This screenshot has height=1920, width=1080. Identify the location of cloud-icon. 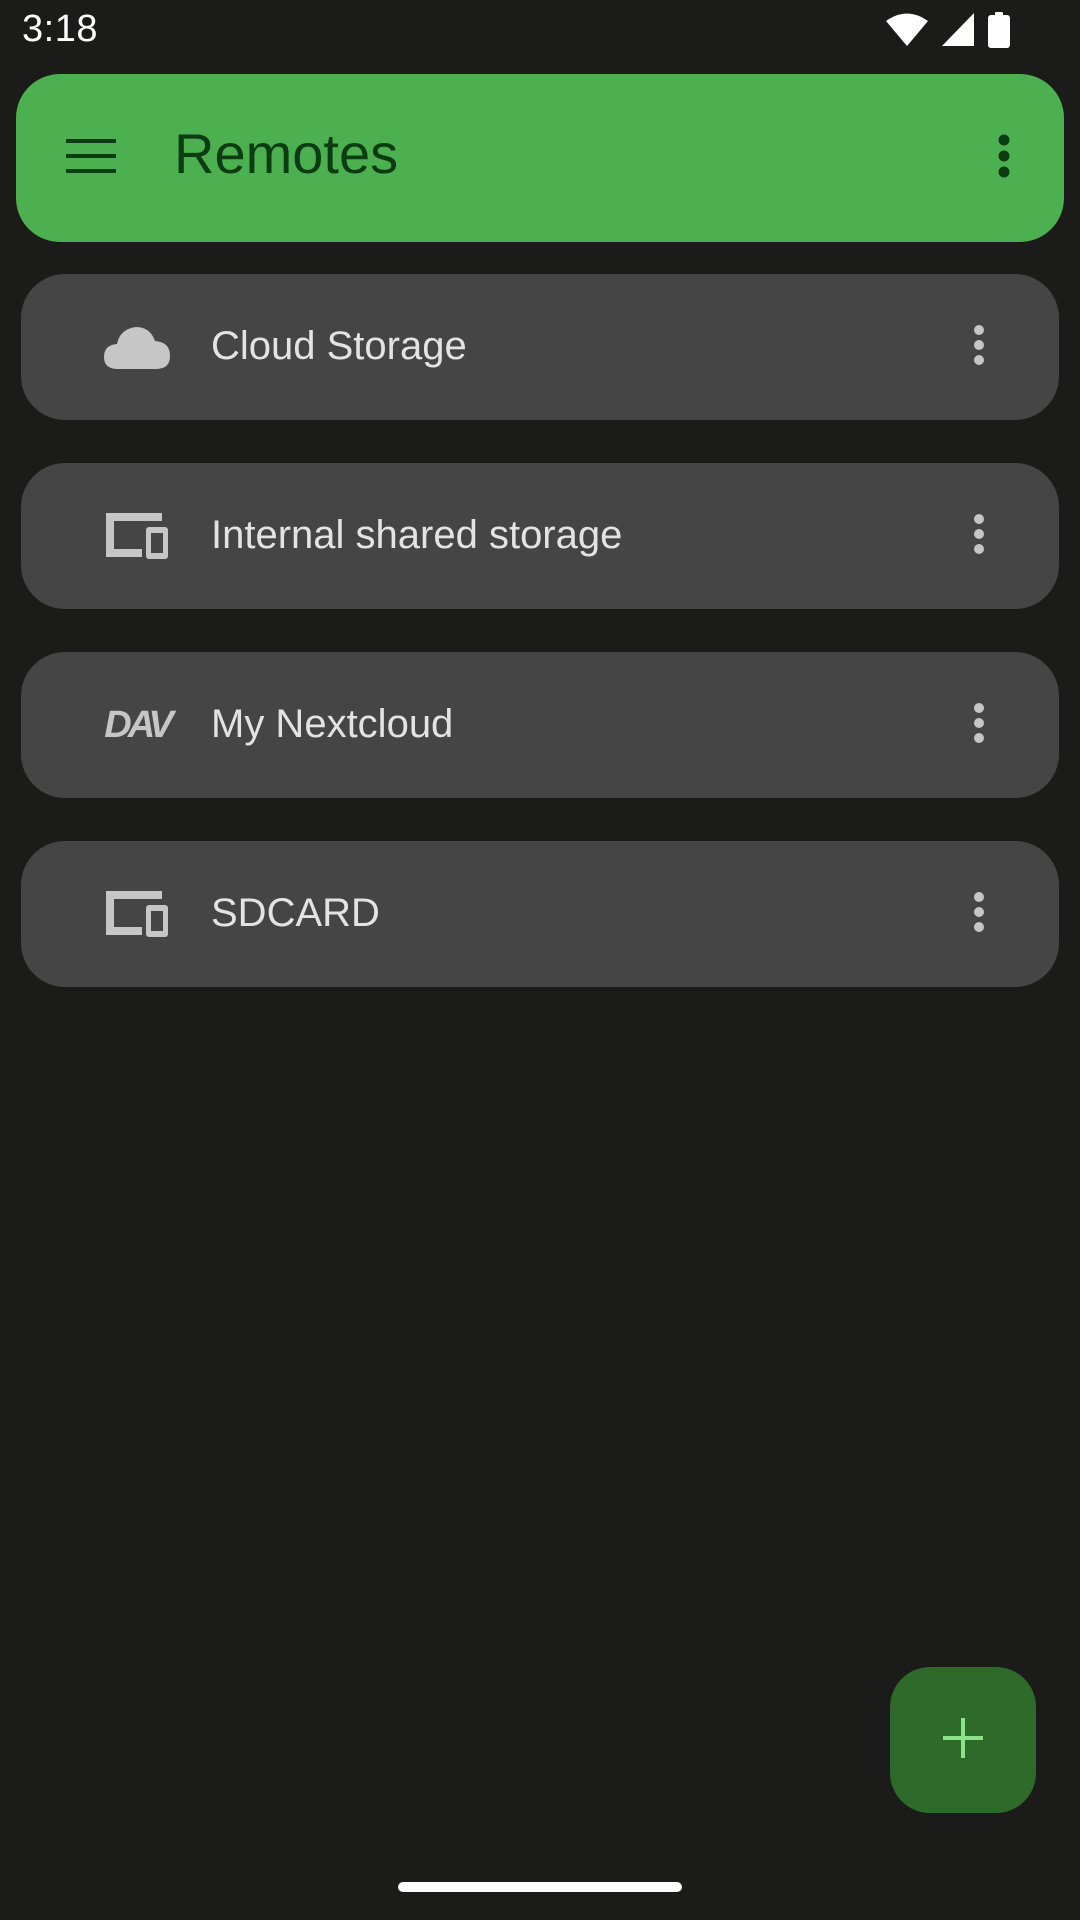
(137, 347).